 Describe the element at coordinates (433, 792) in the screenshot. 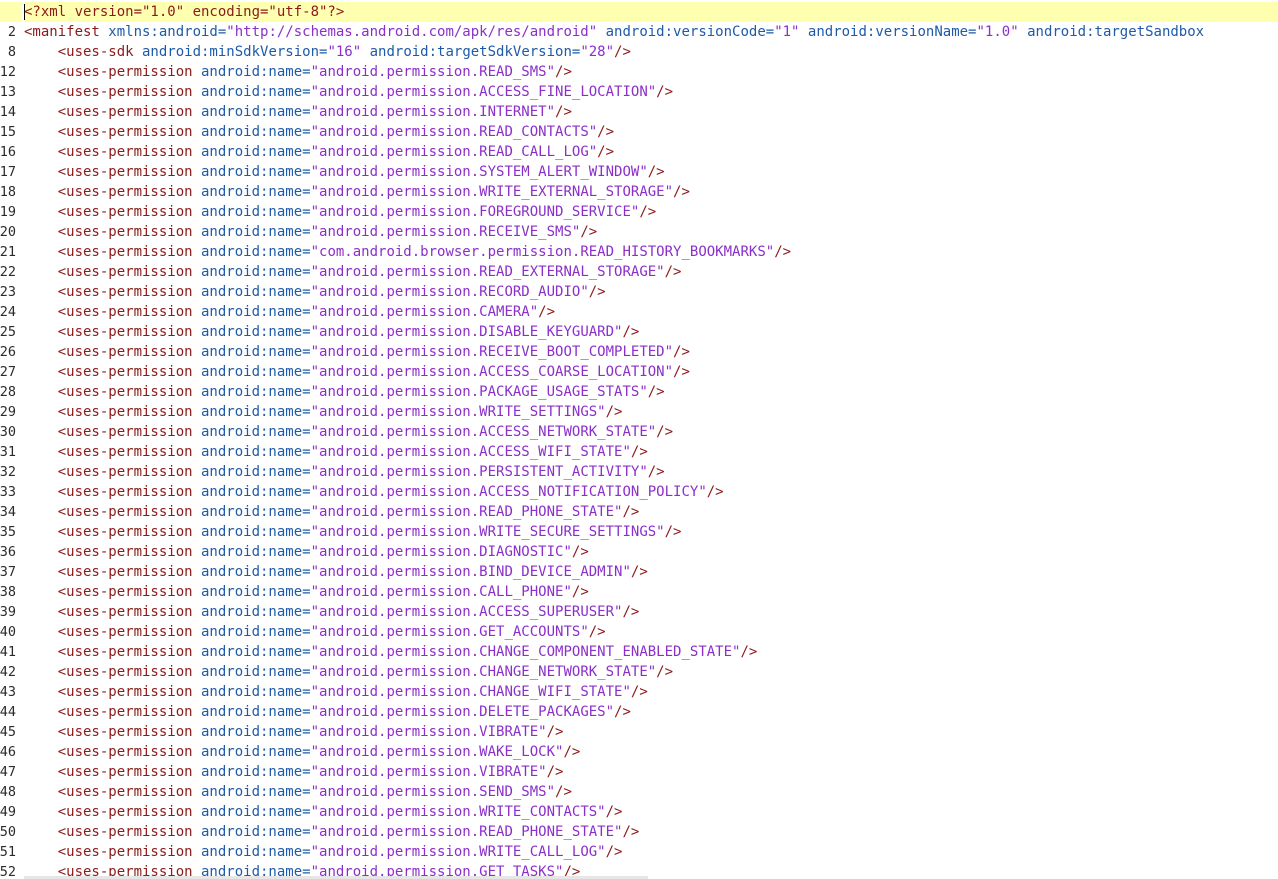

I see `permission-value: "android.permission.SEND_SMS"` at that location.